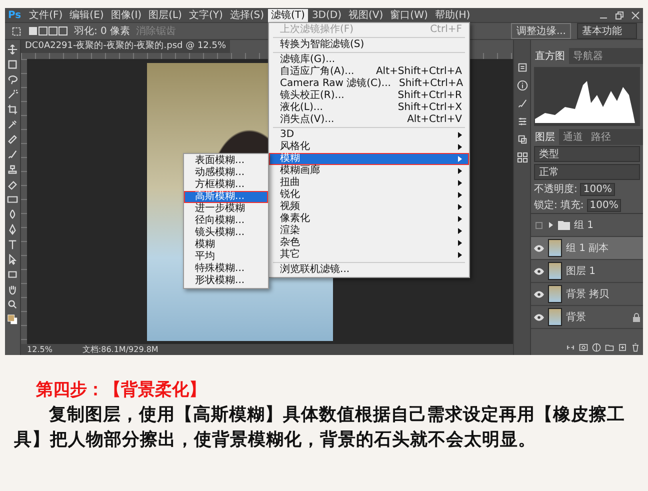 The image size is (648, 491). I want to click on color-swatches-icon, so click(12, 319).